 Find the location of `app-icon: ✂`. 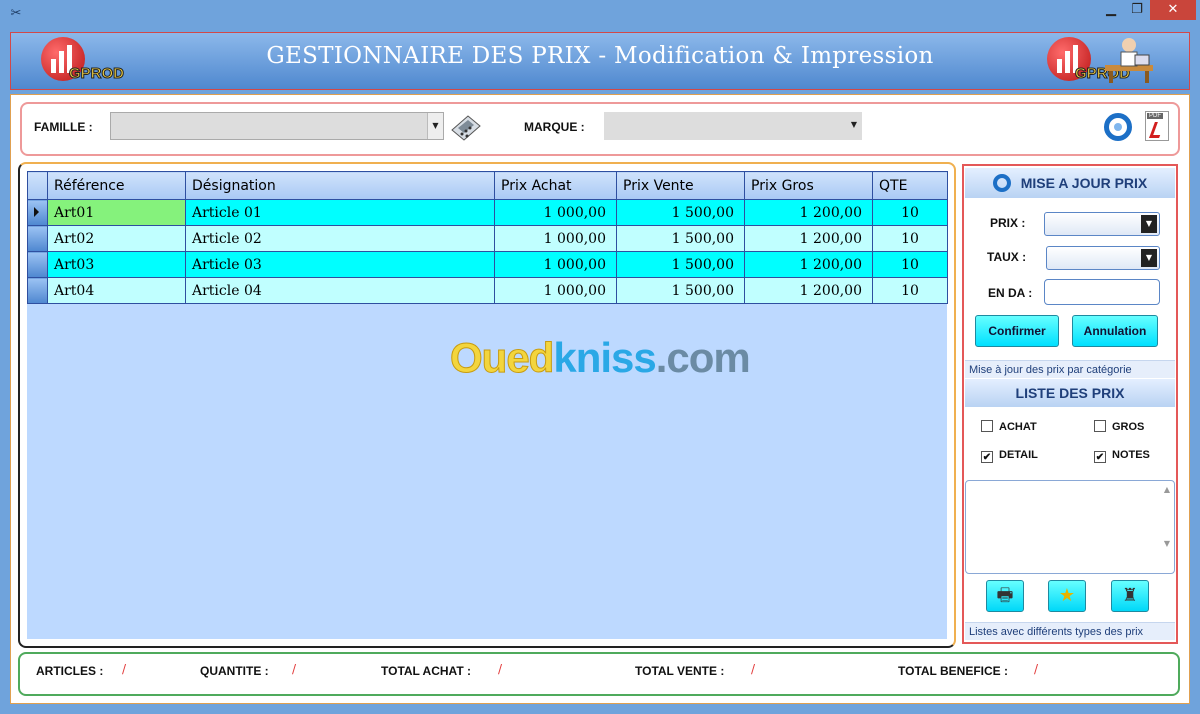

app-icon: ✂ is located at coordinates (16, 14).